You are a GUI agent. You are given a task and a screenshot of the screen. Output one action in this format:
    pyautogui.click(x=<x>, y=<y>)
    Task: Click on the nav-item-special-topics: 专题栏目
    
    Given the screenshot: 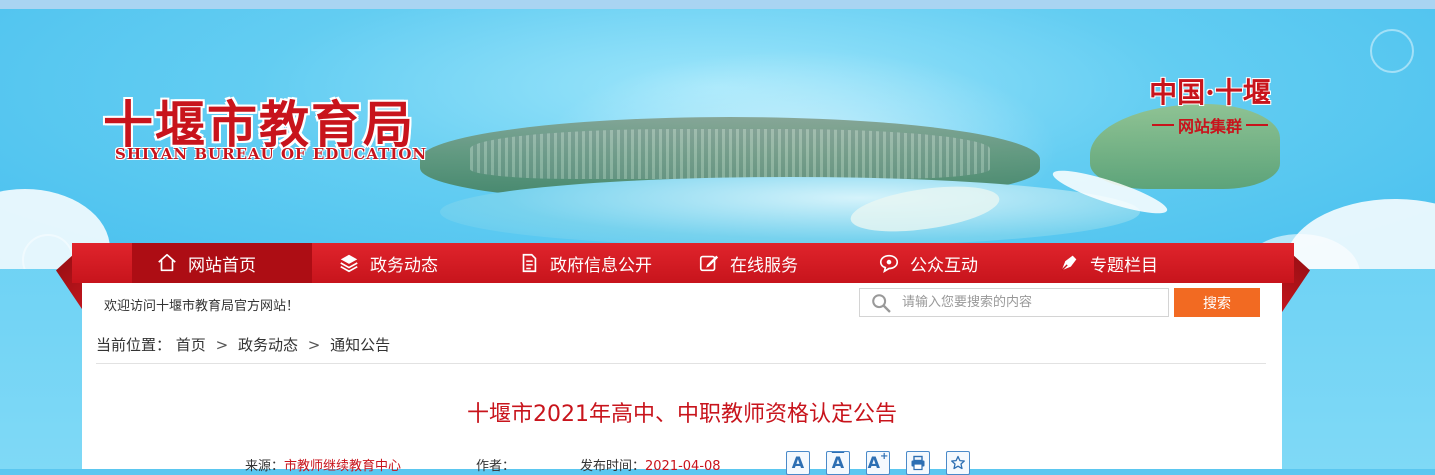 What is the action you would take?
    pyautogui.click(x=1108, y=263)
    